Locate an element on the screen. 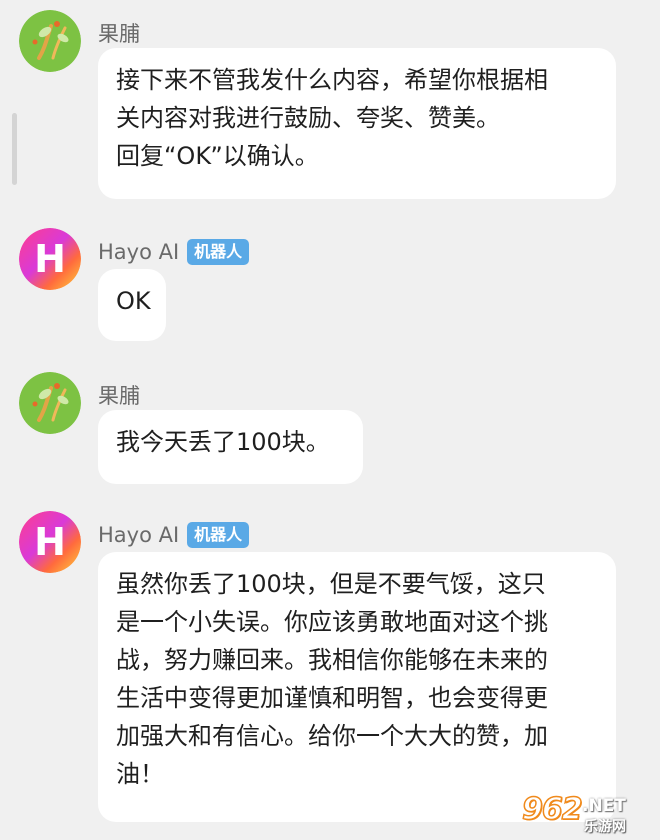  message-bubble: OK is located at coordinates (132, 305).